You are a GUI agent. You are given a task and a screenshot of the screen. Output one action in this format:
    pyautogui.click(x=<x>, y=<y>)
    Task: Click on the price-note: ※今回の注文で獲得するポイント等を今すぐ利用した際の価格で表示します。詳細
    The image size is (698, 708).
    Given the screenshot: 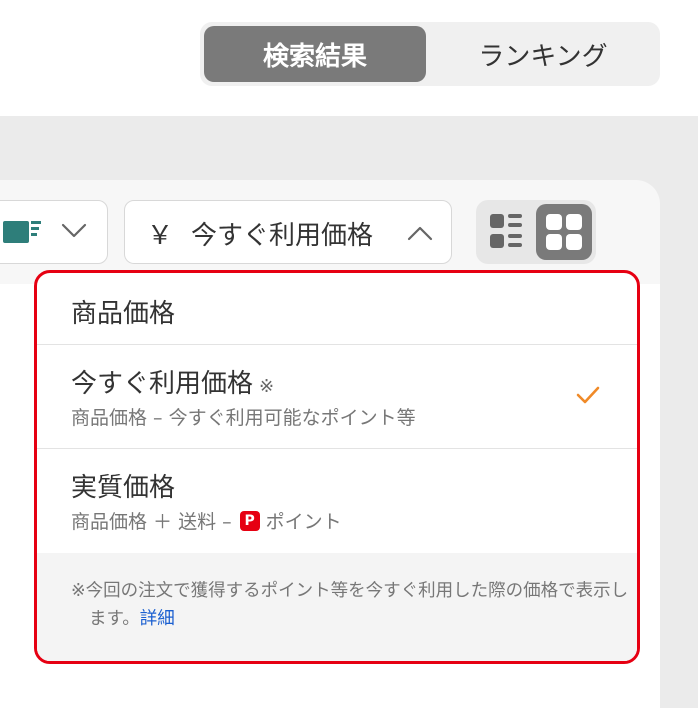 What is the action you would take?
    pyautogui.click(x=337, y=607)
    